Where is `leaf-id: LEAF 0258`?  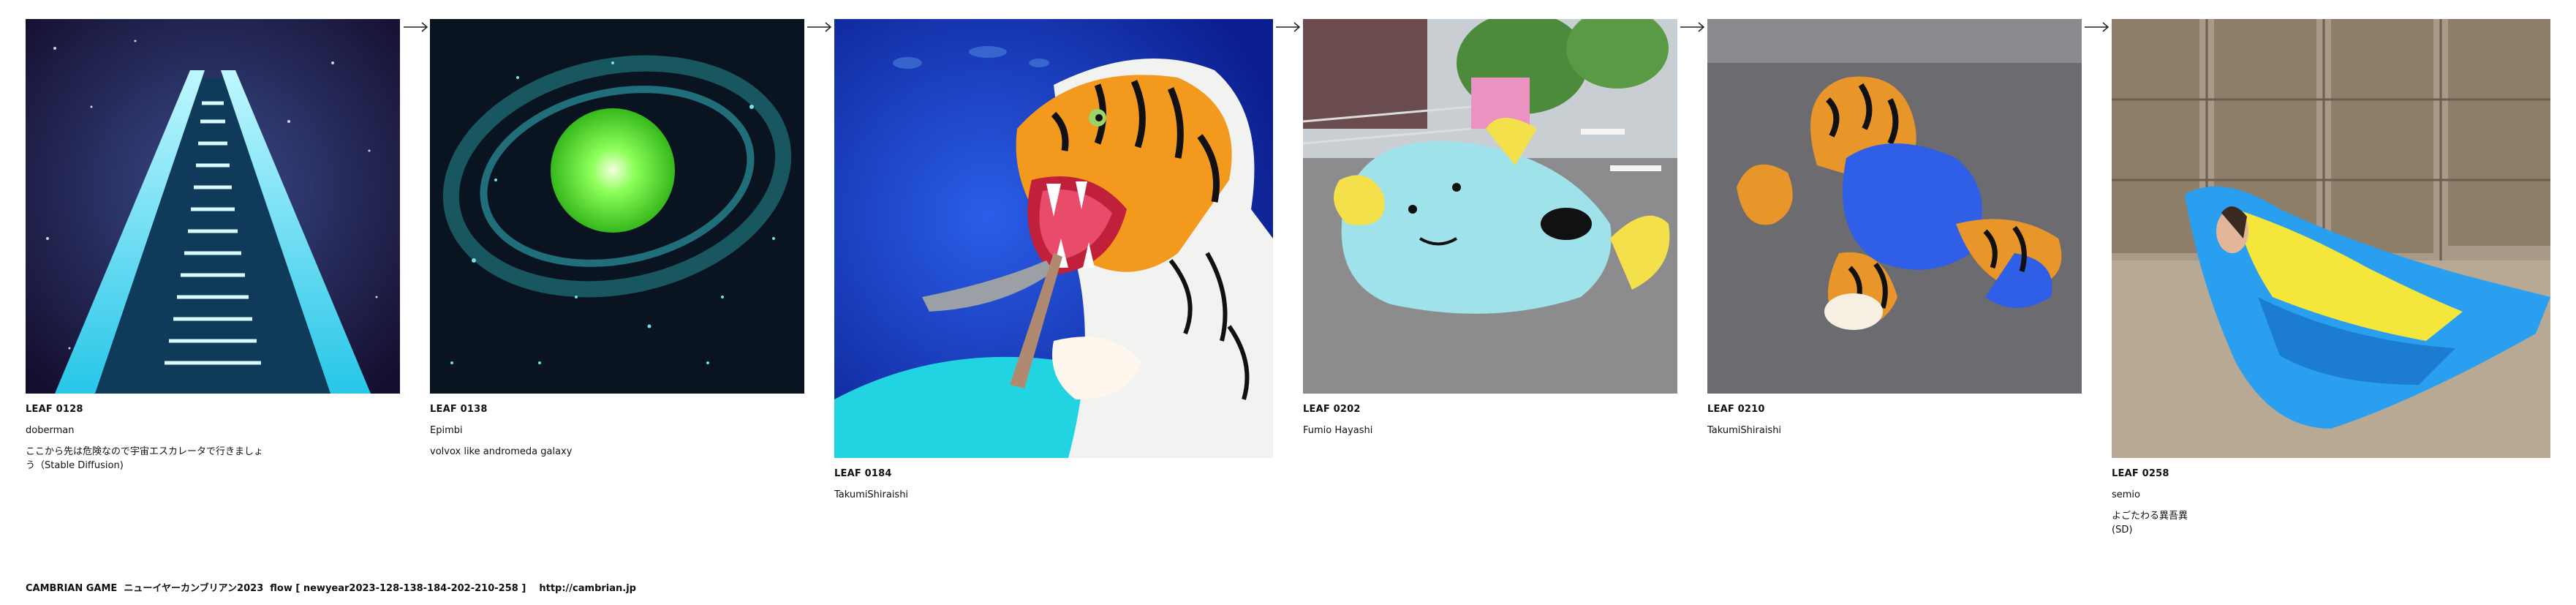 leaf-id: LEAF 0258 is located at coordinates (2140, 473).